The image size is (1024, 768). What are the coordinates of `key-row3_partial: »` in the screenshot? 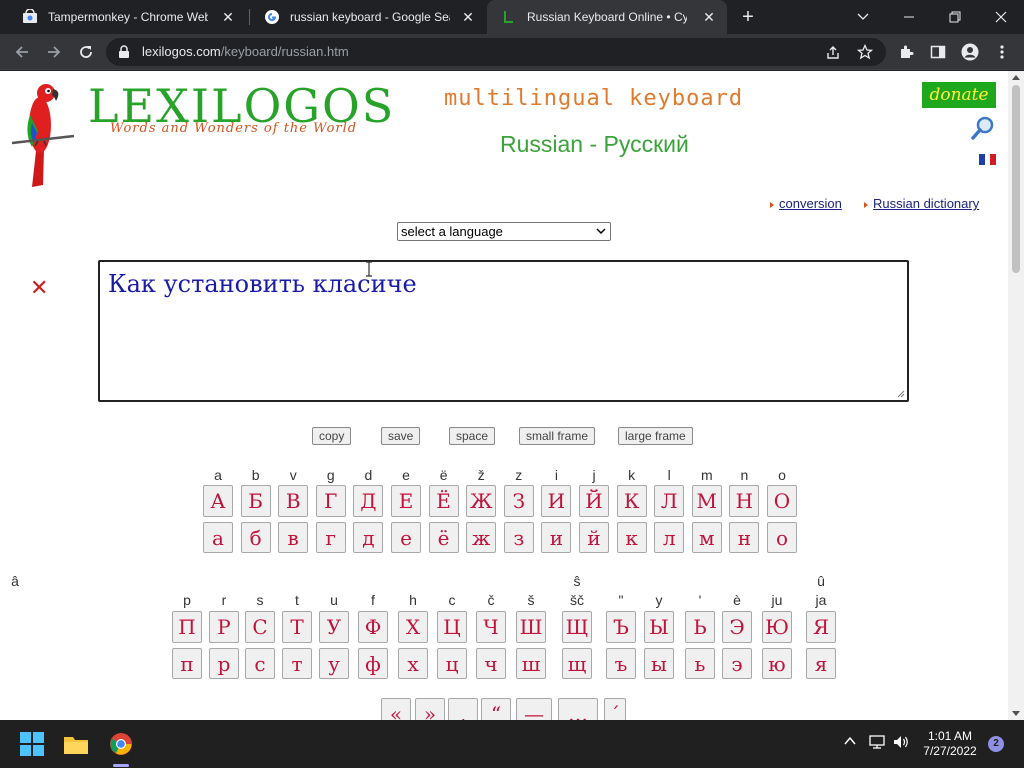 It's located at (430, 709).